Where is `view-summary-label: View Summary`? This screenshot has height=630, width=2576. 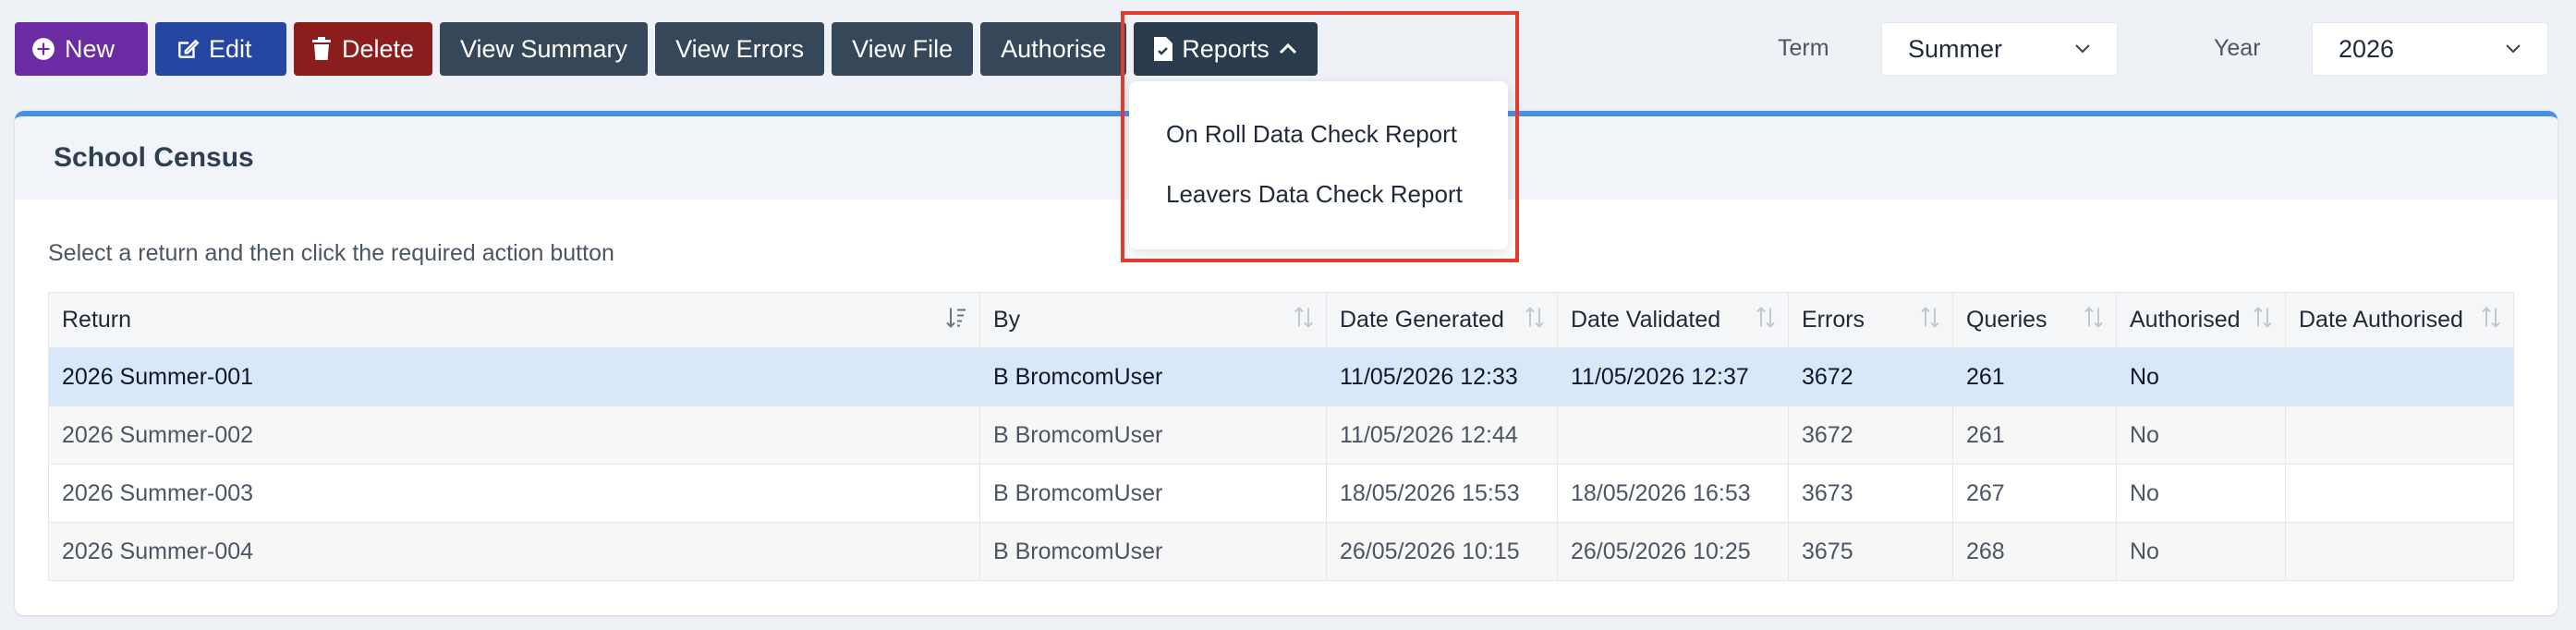
view-summary-label: View Summary is located at coordinates (544, 48).